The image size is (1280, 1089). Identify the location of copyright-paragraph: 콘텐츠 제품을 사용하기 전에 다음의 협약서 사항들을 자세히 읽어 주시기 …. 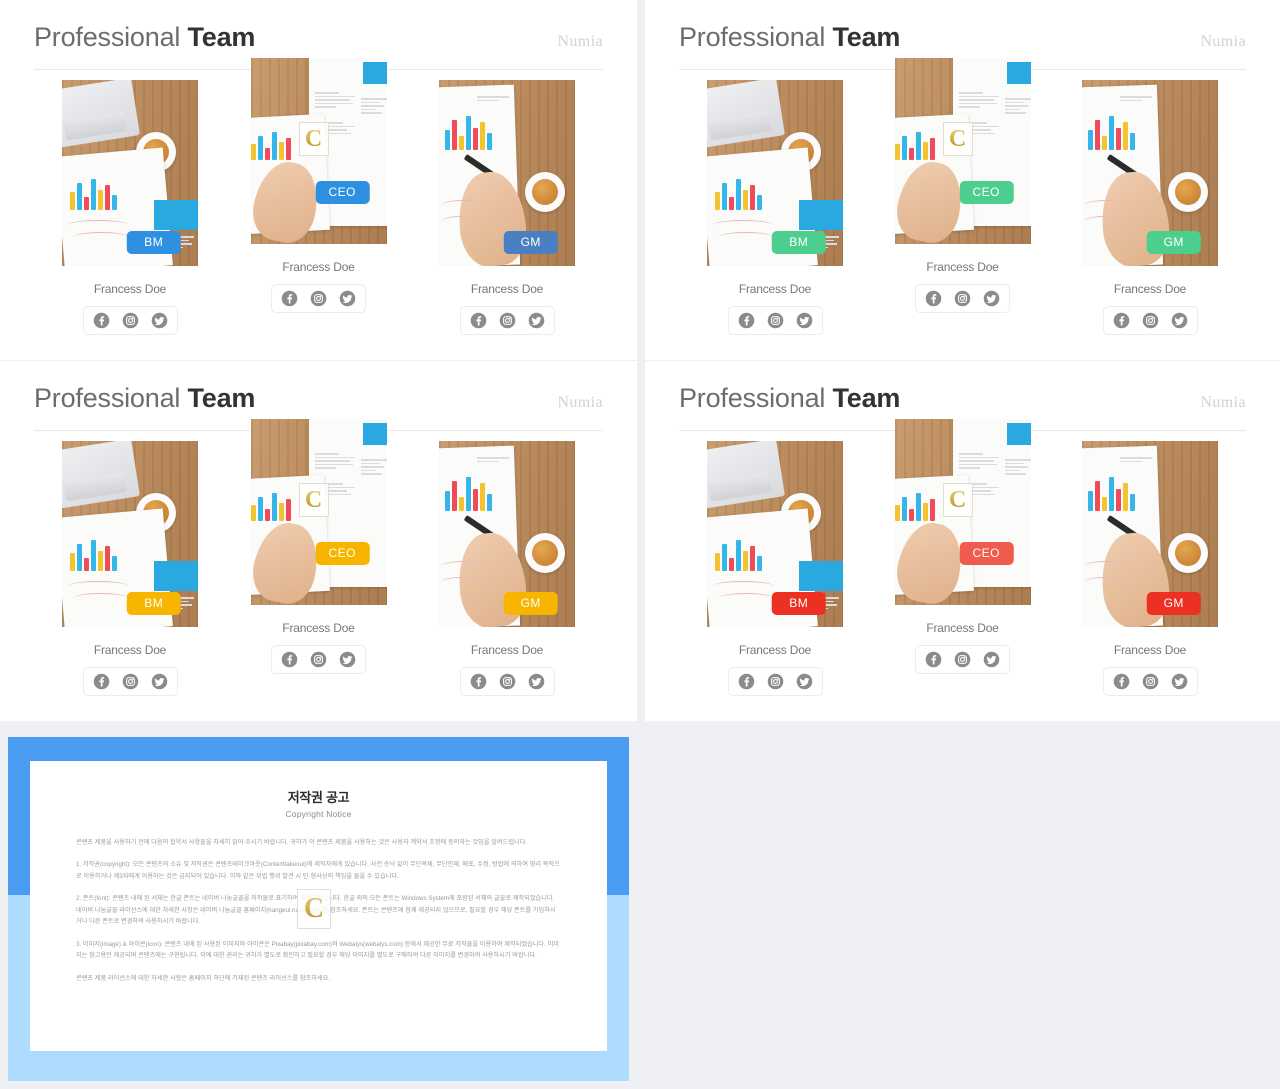
(302, 842).